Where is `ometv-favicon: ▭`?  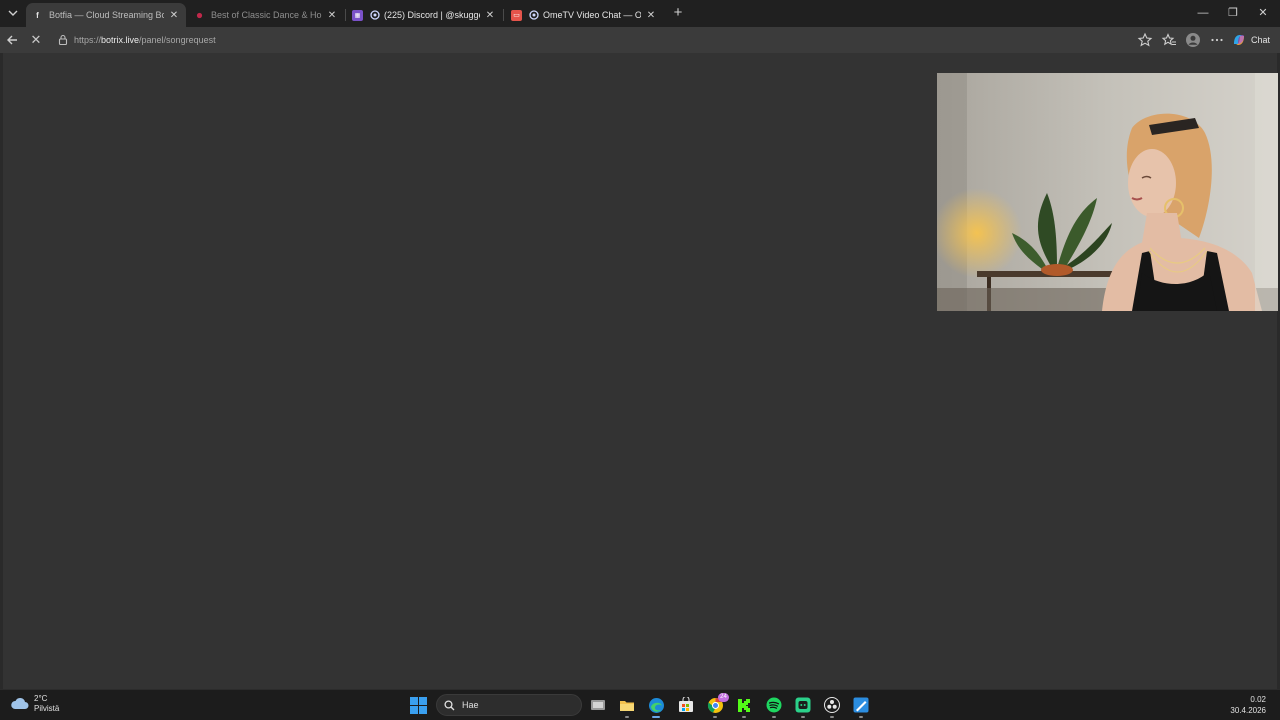 ometv-favicon: ▭ is located at coordinates (516, 15).